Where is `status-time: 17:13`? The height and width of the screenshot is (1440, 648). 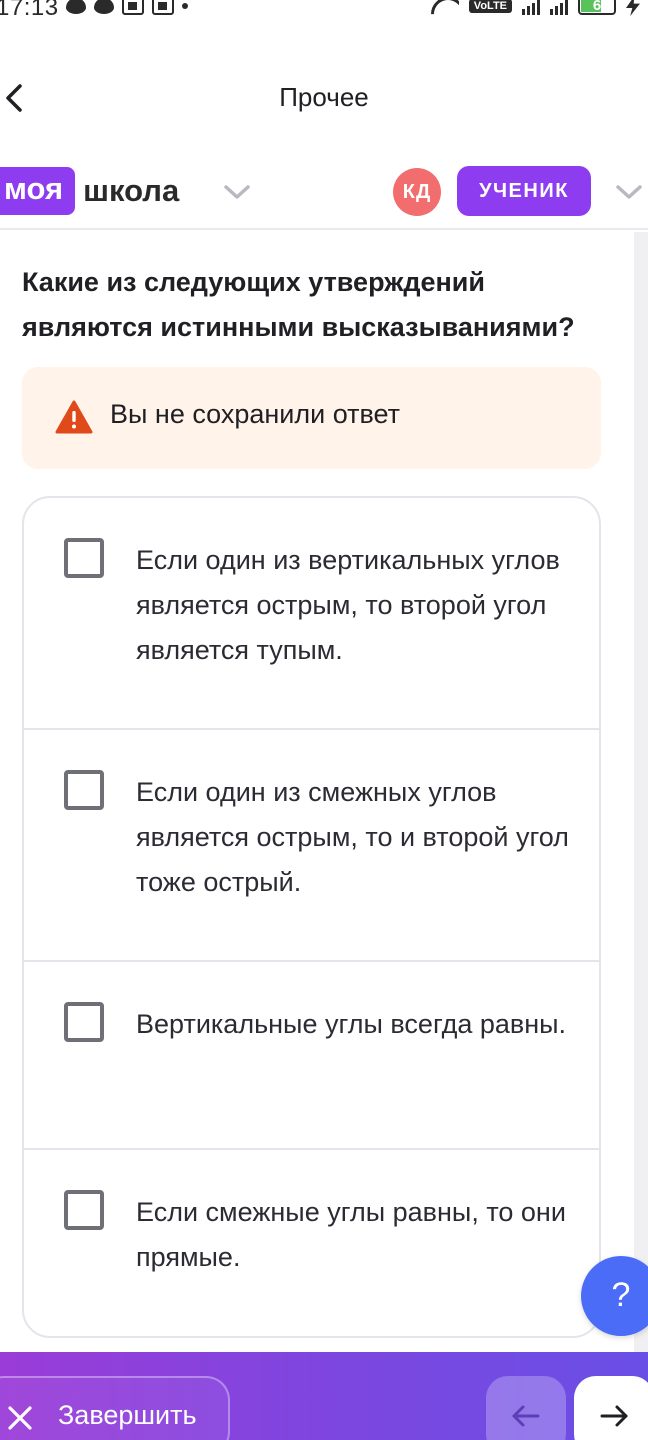 status-time: 17:13 is located at coordinates (29, 10).